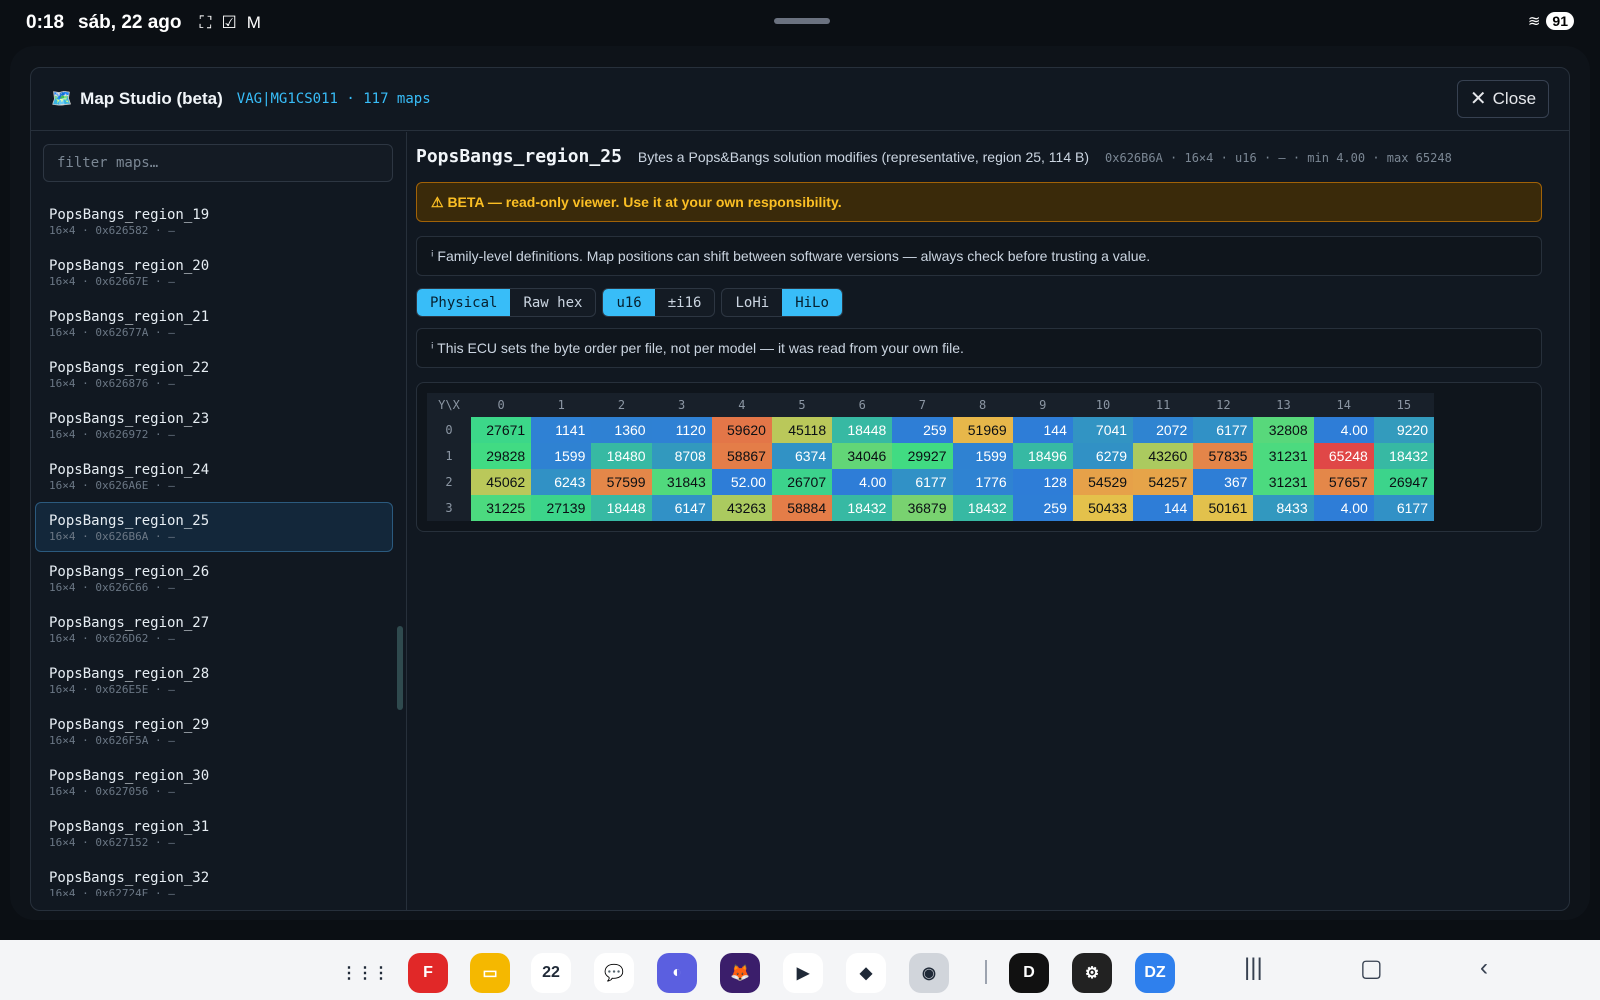  I want to click on heatmap-cell: 8433, so click(1283, 508).